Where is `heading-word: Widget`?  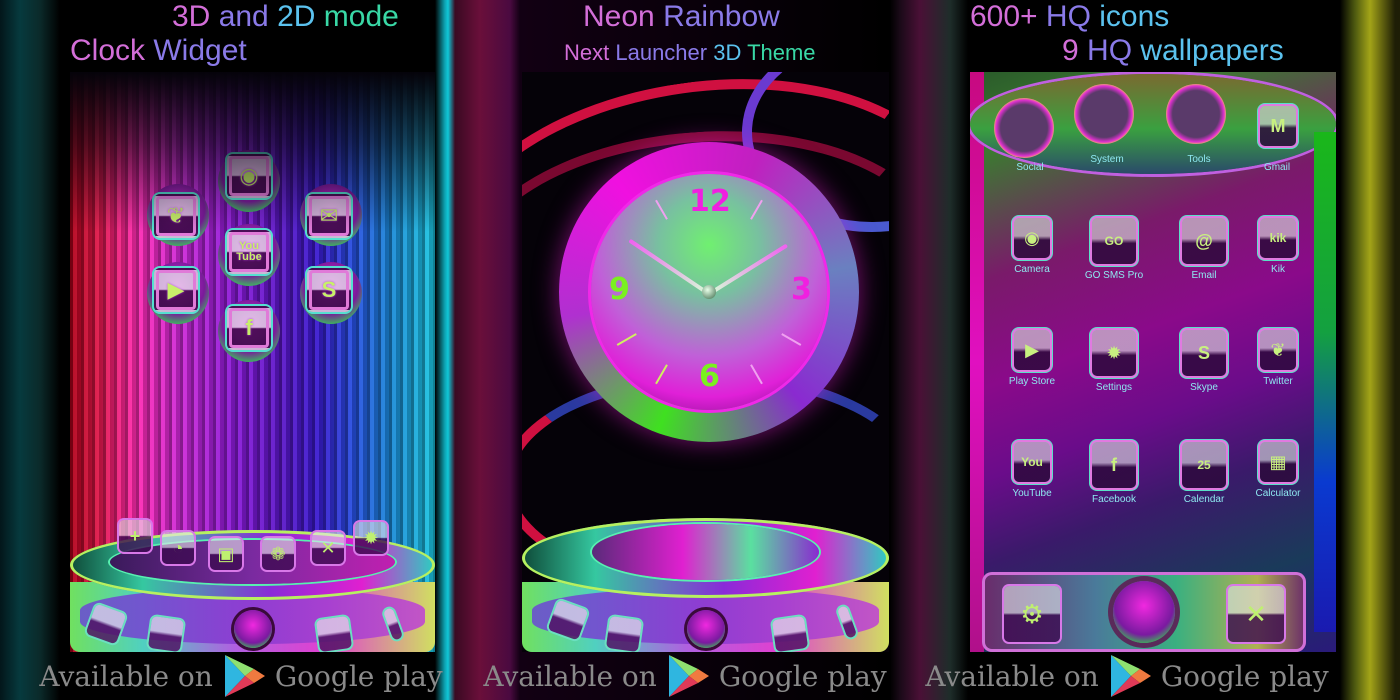
heading-word: Widget is located at coordinates (200, 50).